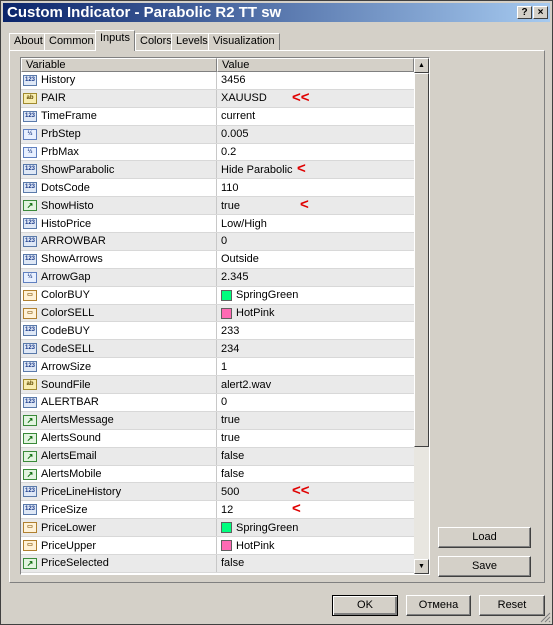 The height and width of the screenshot is (625, 553). I want to click on table-row: ▭ PriceUpper HotPink, so click(217, 546).